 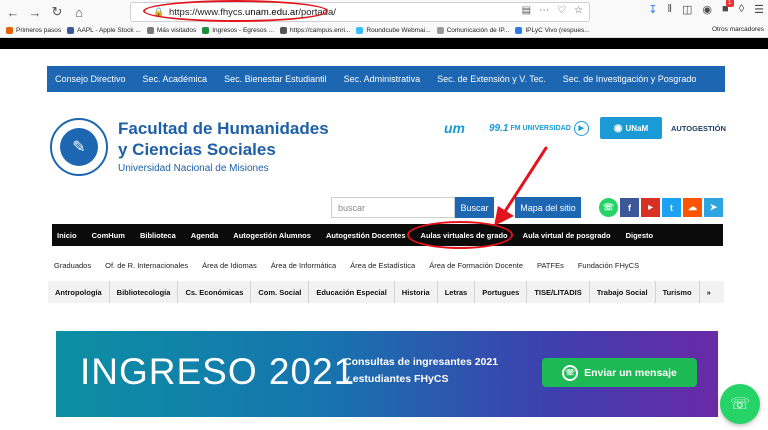 I want to click on more-icon: ⋯, so click(x=544, y=10).